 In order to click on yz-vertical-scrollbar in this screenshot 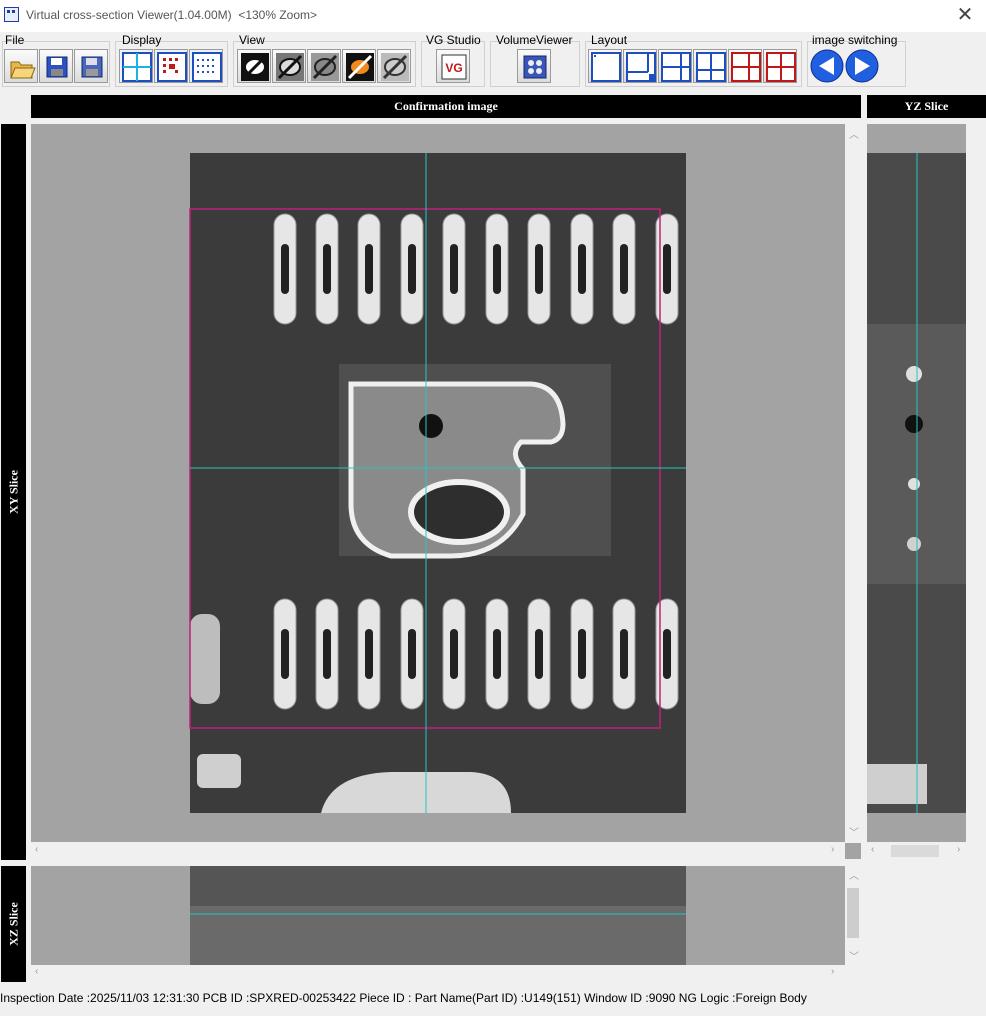, I will do `click(973, 483)`.